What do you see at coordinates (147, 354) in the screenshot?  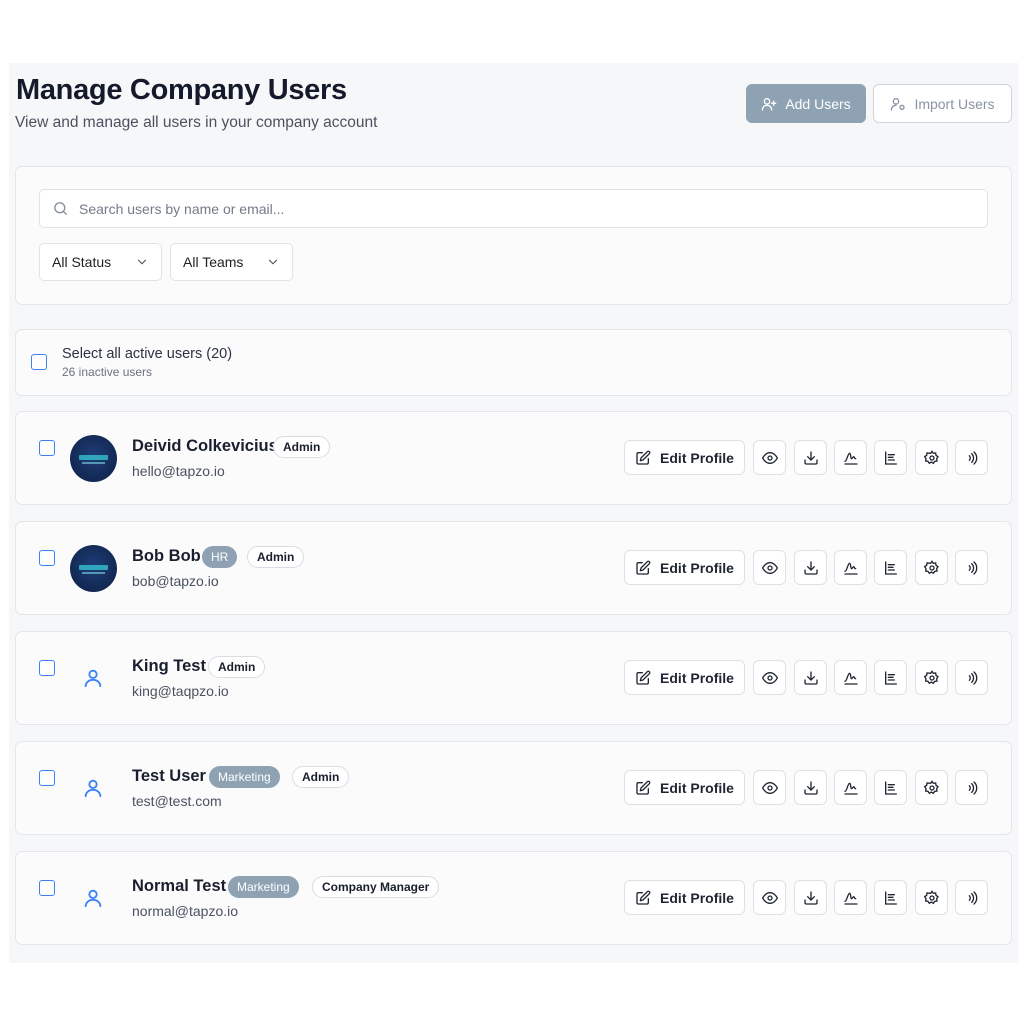 I see `select-all-label: Select all active users (20)` at bounding box center [147, 354].